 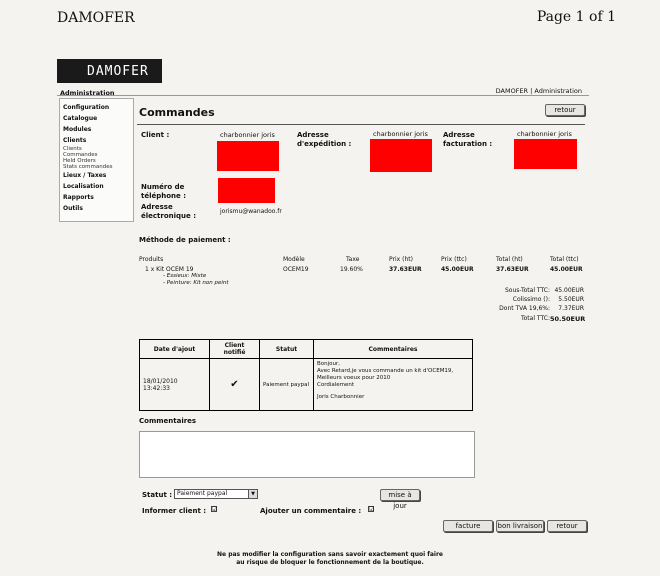 What do you see at coordinates (336, 385) in the screenshot?
I see `history-comment-line: Cordialement` at bounding box center [336, 385].